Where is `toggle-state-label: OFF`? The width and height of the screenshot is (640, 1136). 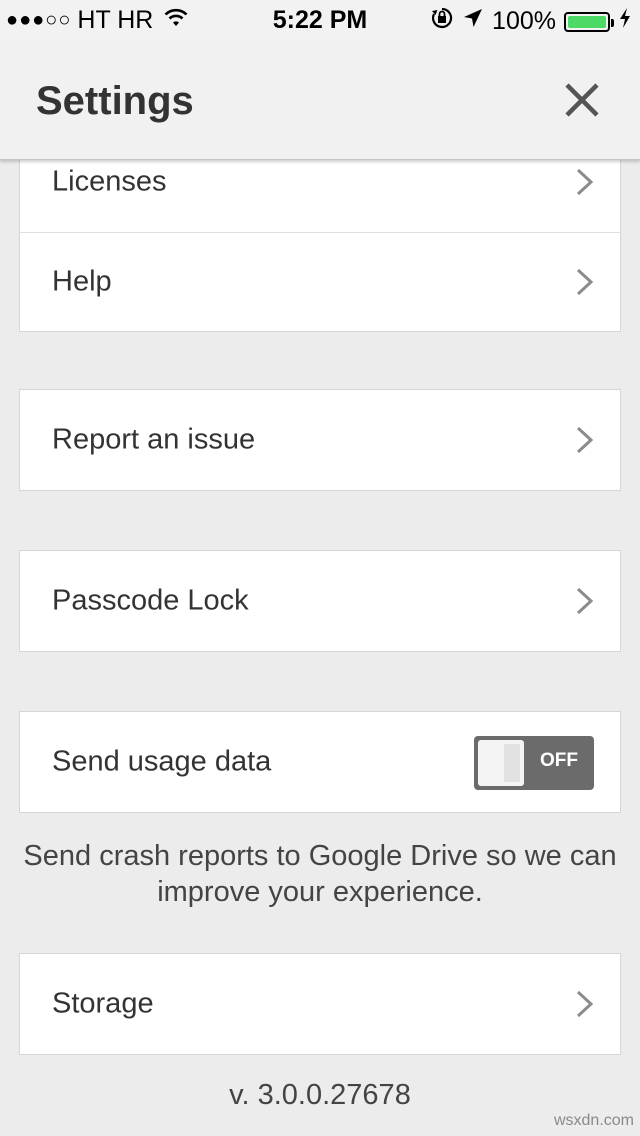 toggle-state-label: OFF is located at coordinates (559, 760).